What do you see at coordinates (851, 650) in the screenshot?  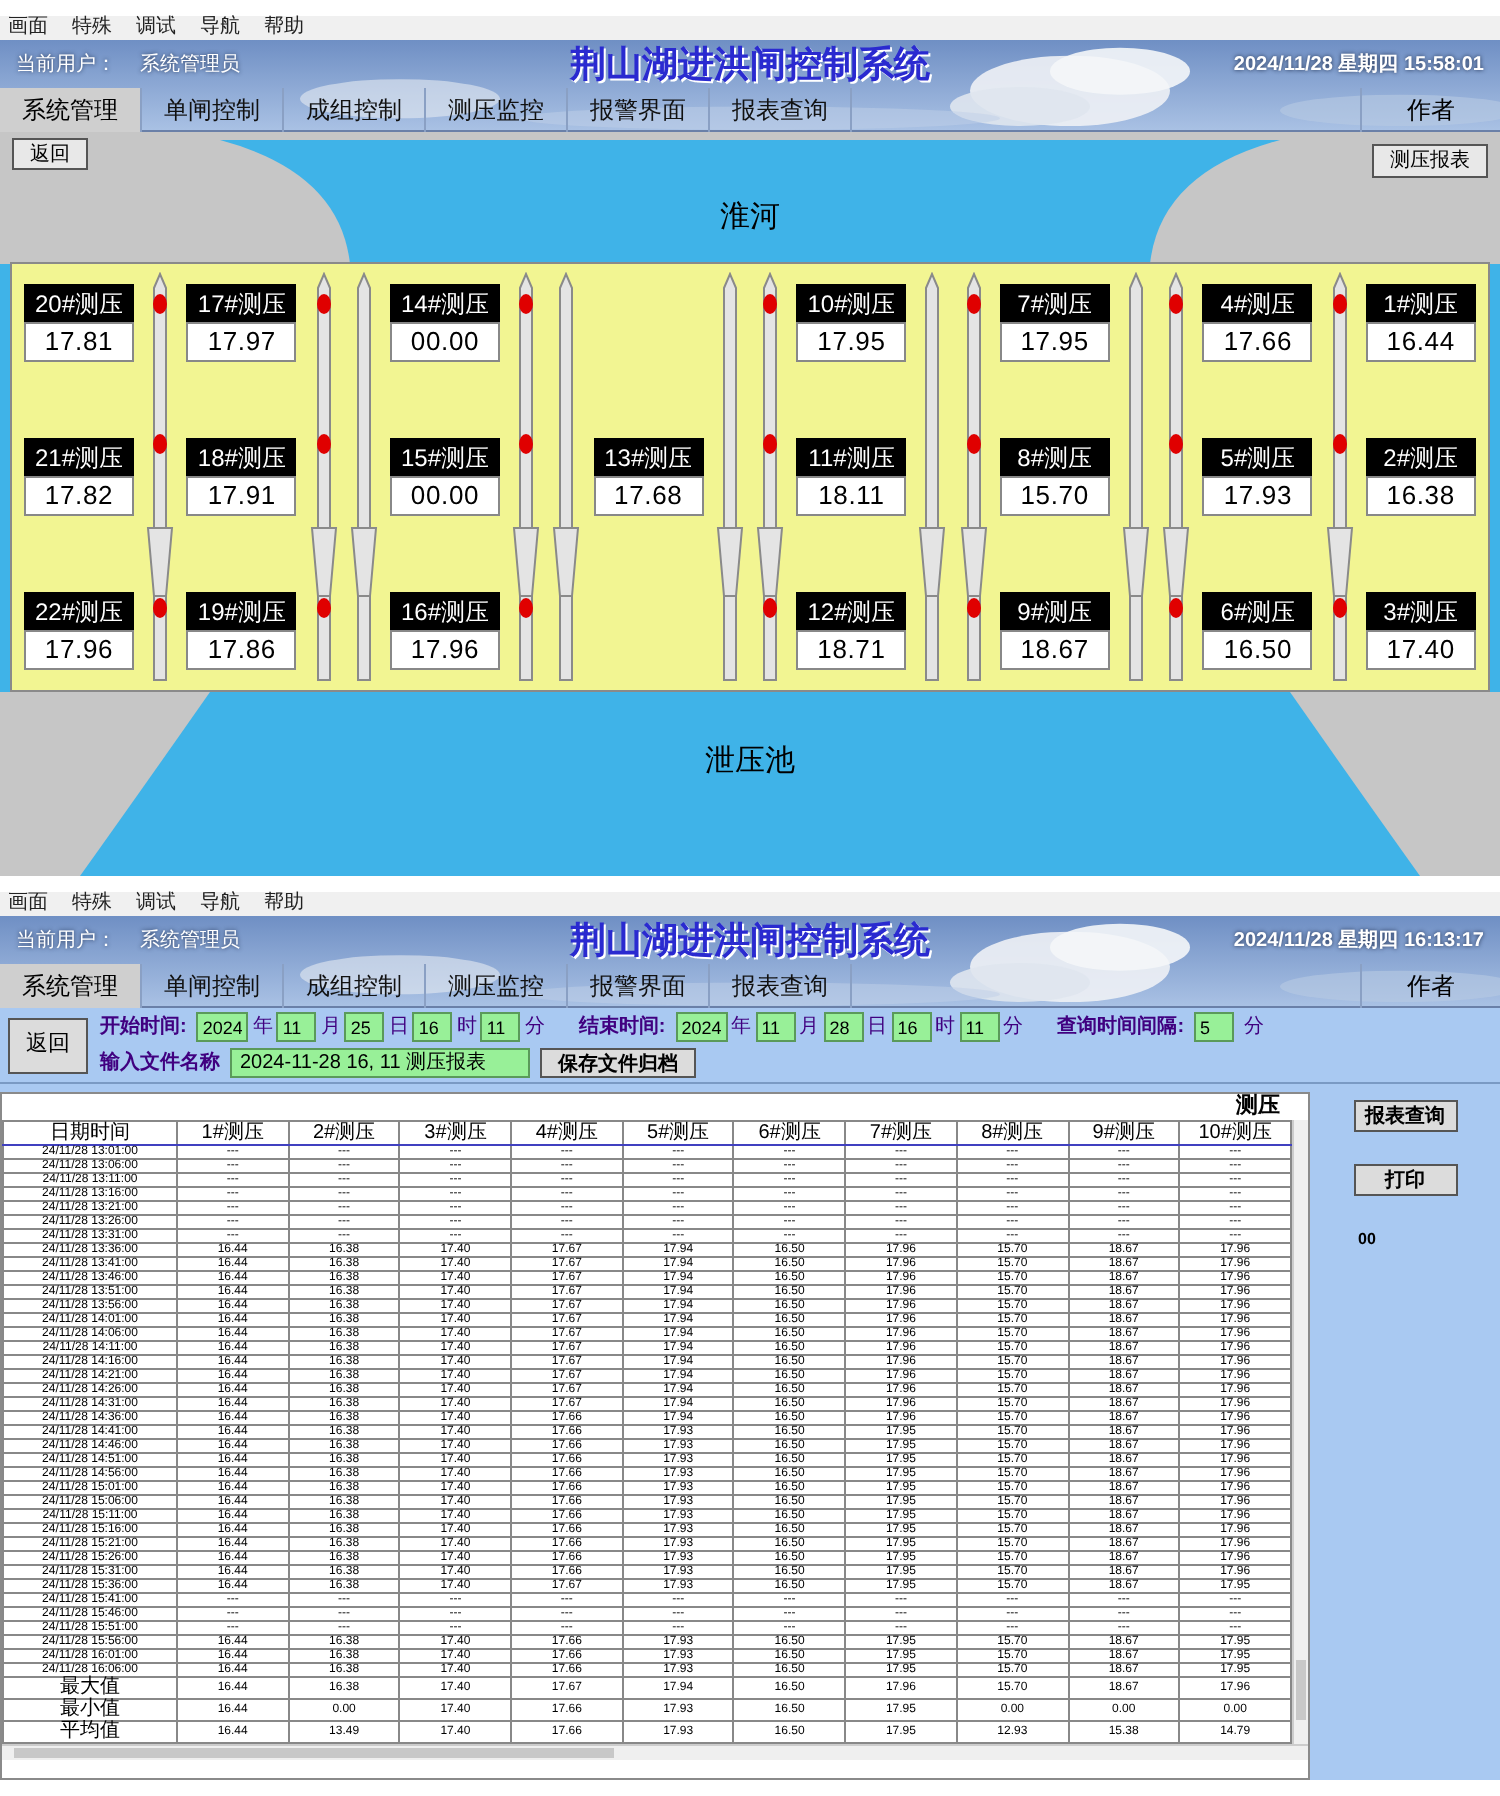 I see `gauge-value: 18.71` at bounding box center [851, 650].